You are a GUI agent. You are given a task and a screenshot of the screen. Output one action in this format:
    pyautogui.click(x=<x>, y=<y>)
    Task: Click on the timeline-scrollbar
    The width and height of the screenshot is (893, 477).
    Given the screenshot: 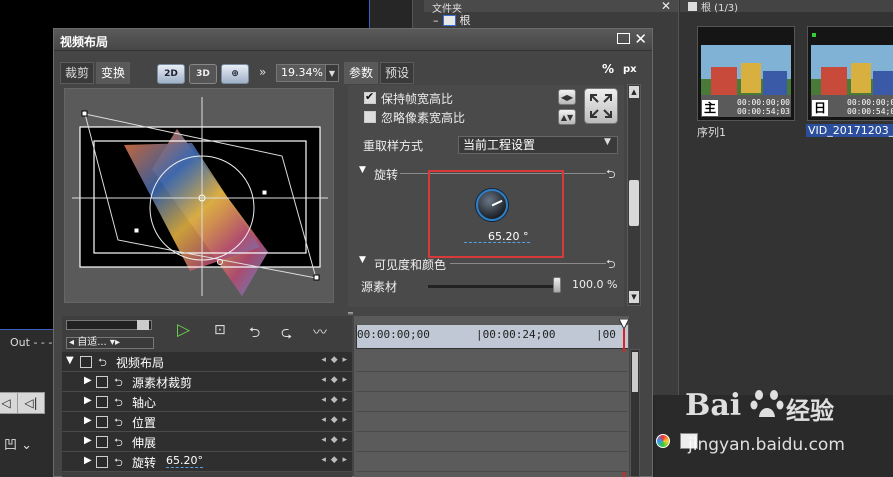 What is the action you would take?
    pyautogui.click(x=635, y=413)
    